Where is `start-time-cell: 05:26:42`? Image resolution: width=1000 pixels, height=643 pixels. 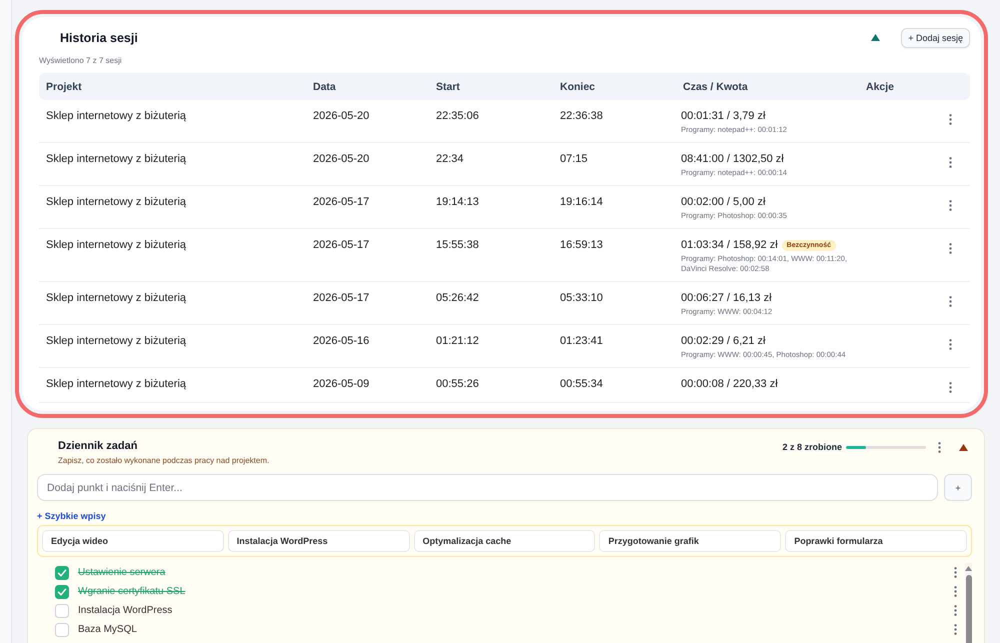
start-time-cell: 05:26:42 is located at coordinates (457, 298).